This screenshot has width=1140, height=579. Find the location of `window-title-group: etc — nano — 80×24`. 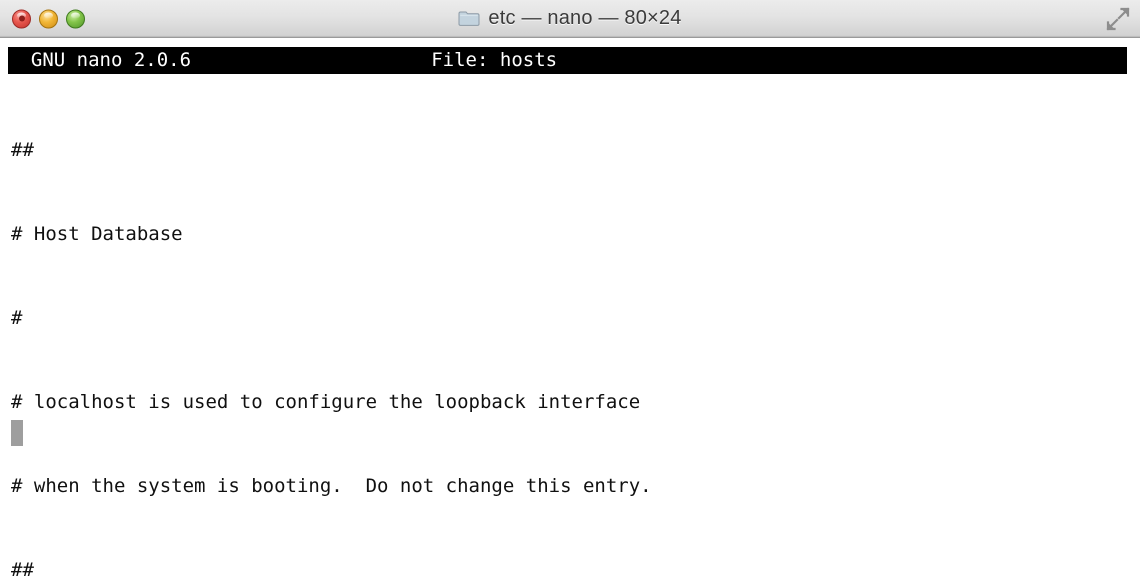

window-title-group: etc — nano — 80×24 is located at coordinates (569, 18).